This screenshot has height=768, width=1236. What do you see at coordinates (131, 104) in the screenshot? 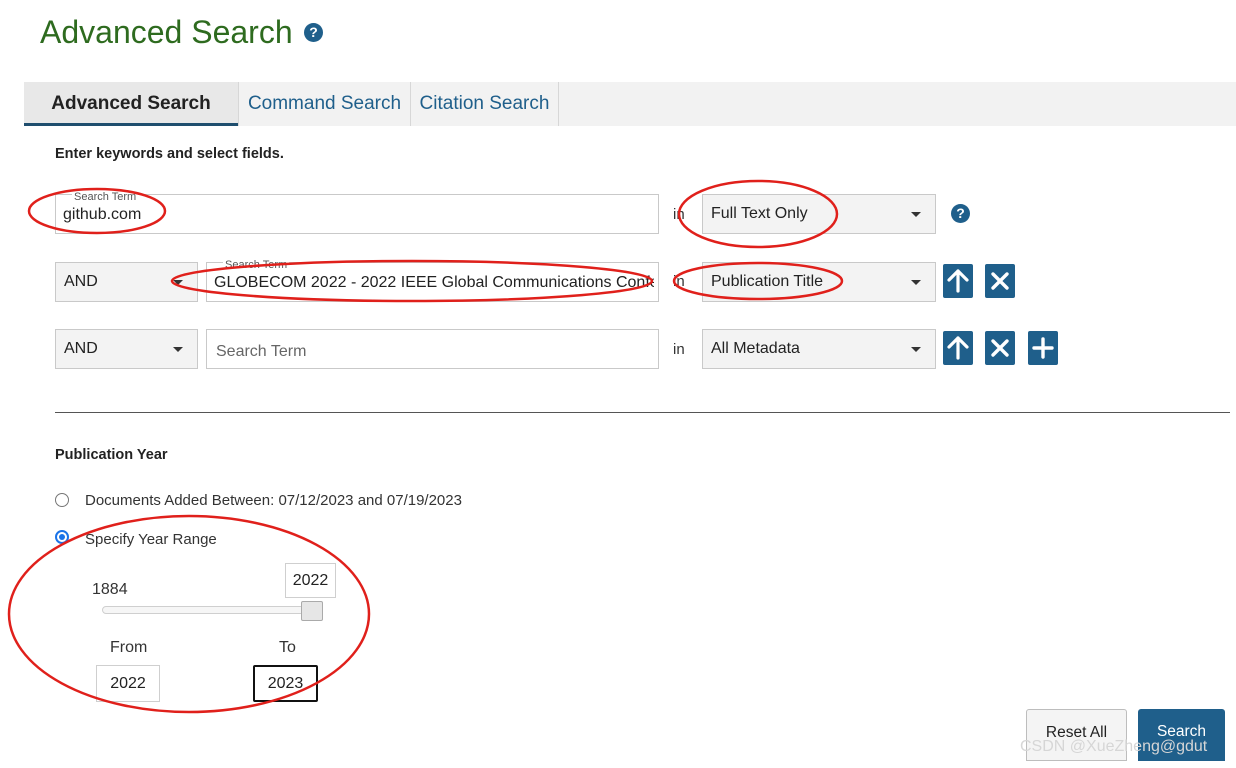
I see `tab-advanced-search: Advanced Search` at bounding box center [131, 104].